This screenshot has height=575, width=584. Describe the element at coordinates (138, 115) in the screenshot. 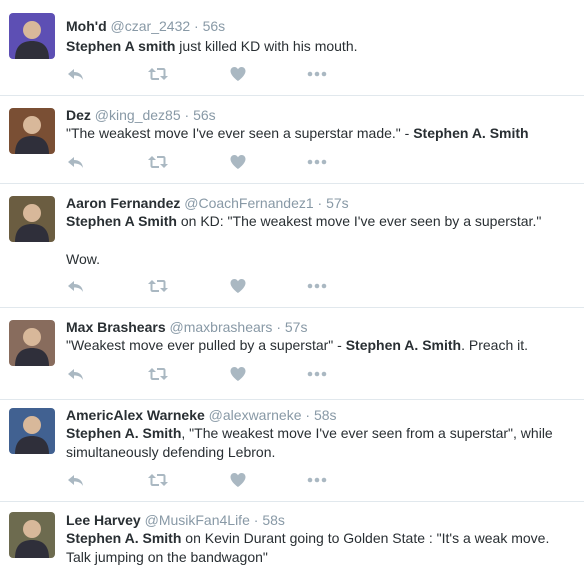

I see `user-handle: @king_dez85` at that location.